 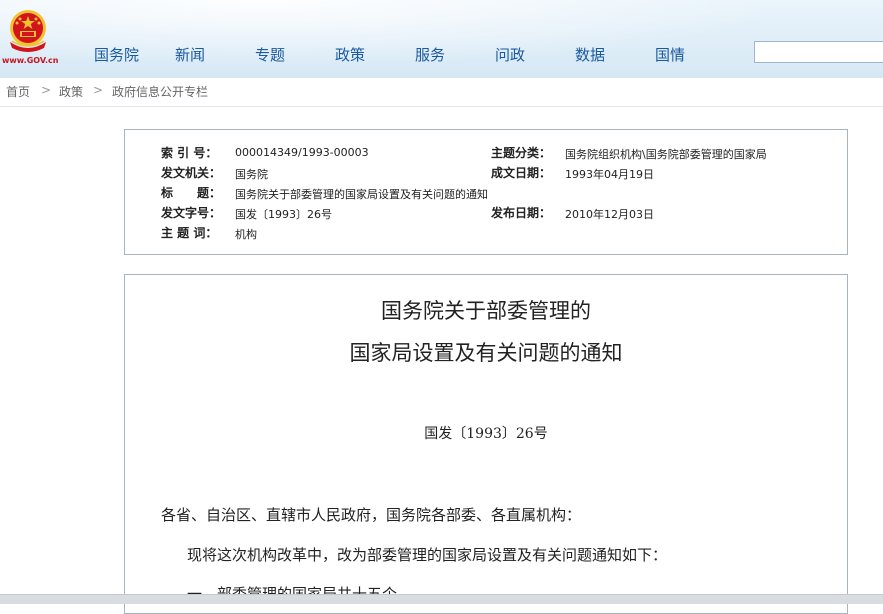 What do you see at coordinates (521, 213) in the screenshot?
I see `published-date-label: 发布日期：` at bounding box center [521, 213].